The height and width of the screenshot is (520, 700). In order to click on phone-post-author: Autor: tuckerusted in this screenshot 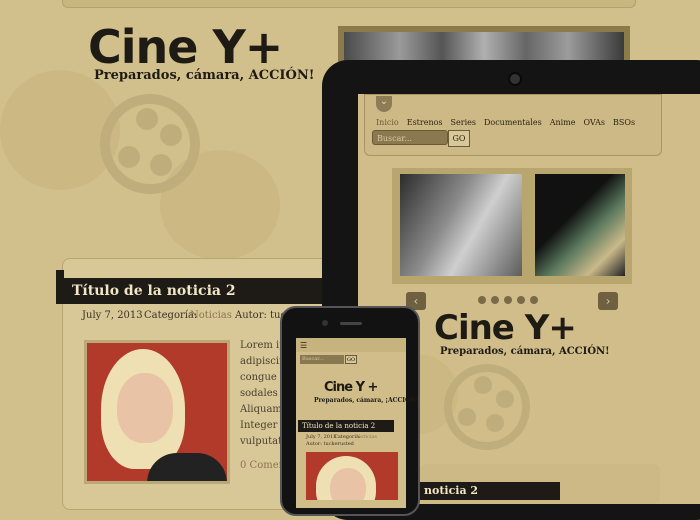, I will do `click(330, 444)`.